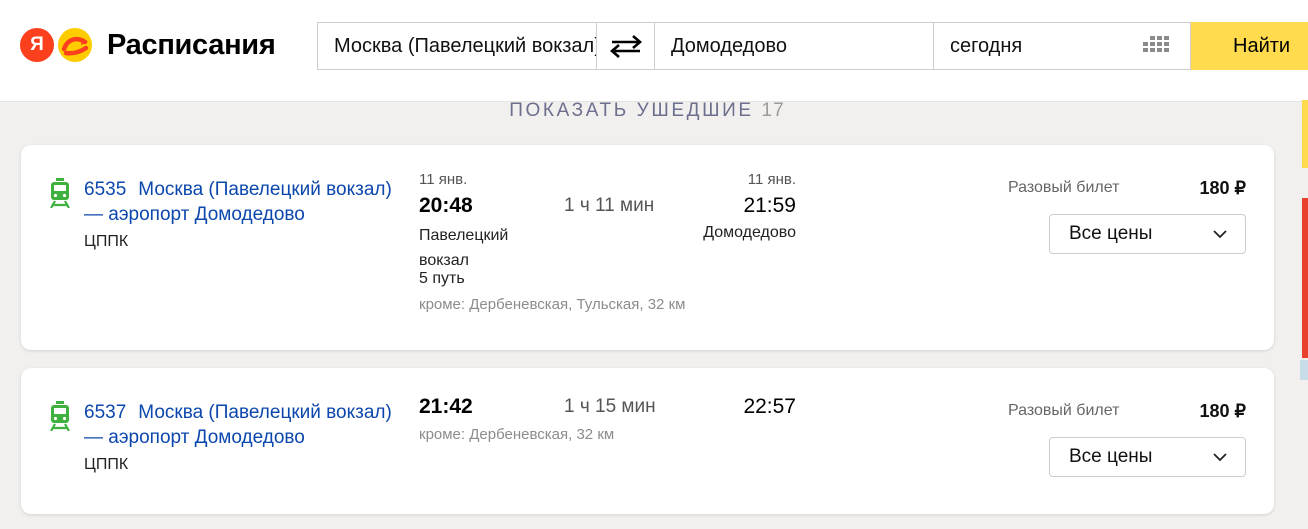  What do you see at coordinates (773, 110) in the screenshot?
I see `show-departed-count: 17` at bounding box center [773, 110].